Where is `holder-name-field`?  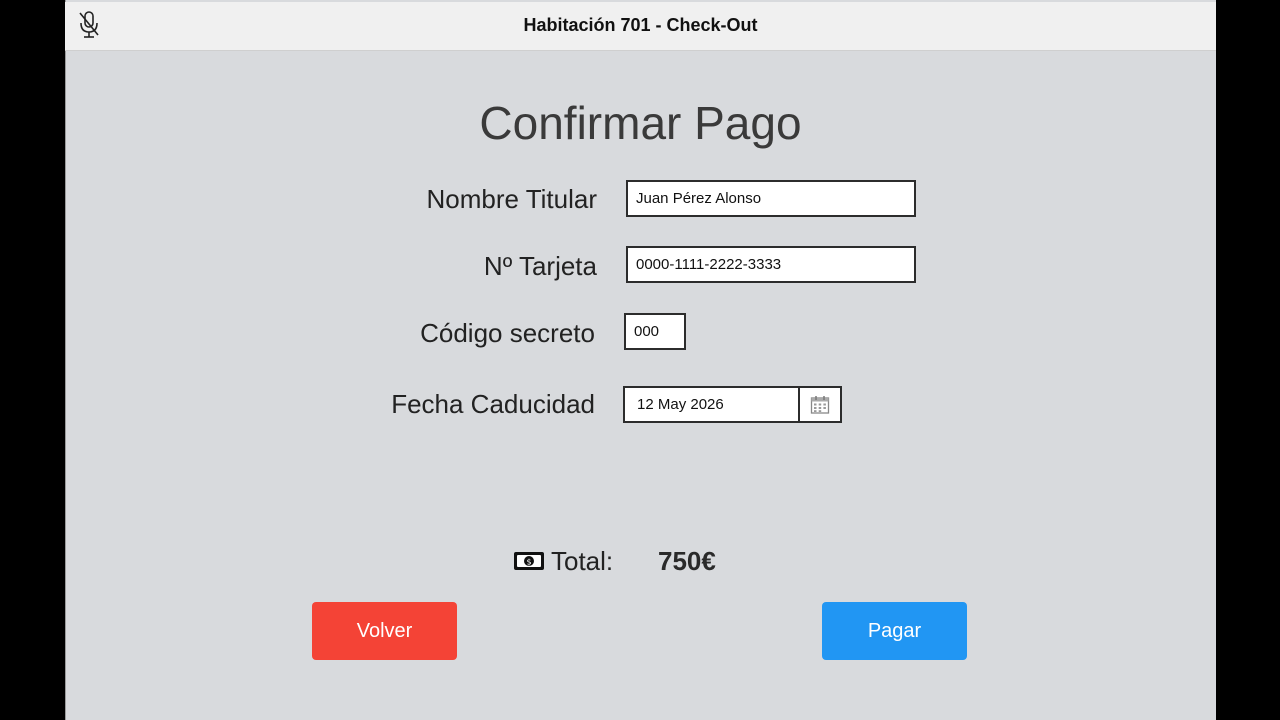
holder-name-field is located at coordinates (771, 198).